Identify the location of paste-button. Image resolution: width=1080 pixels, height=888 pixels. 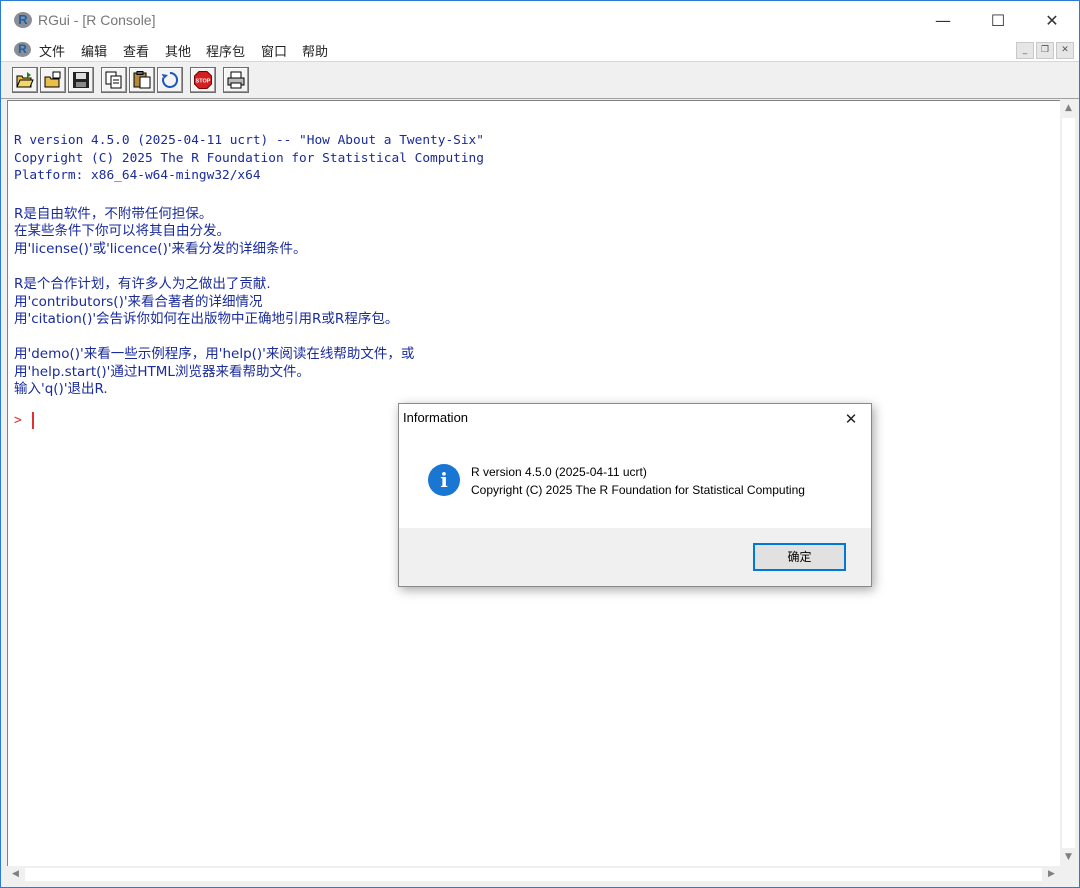
(142, 80).